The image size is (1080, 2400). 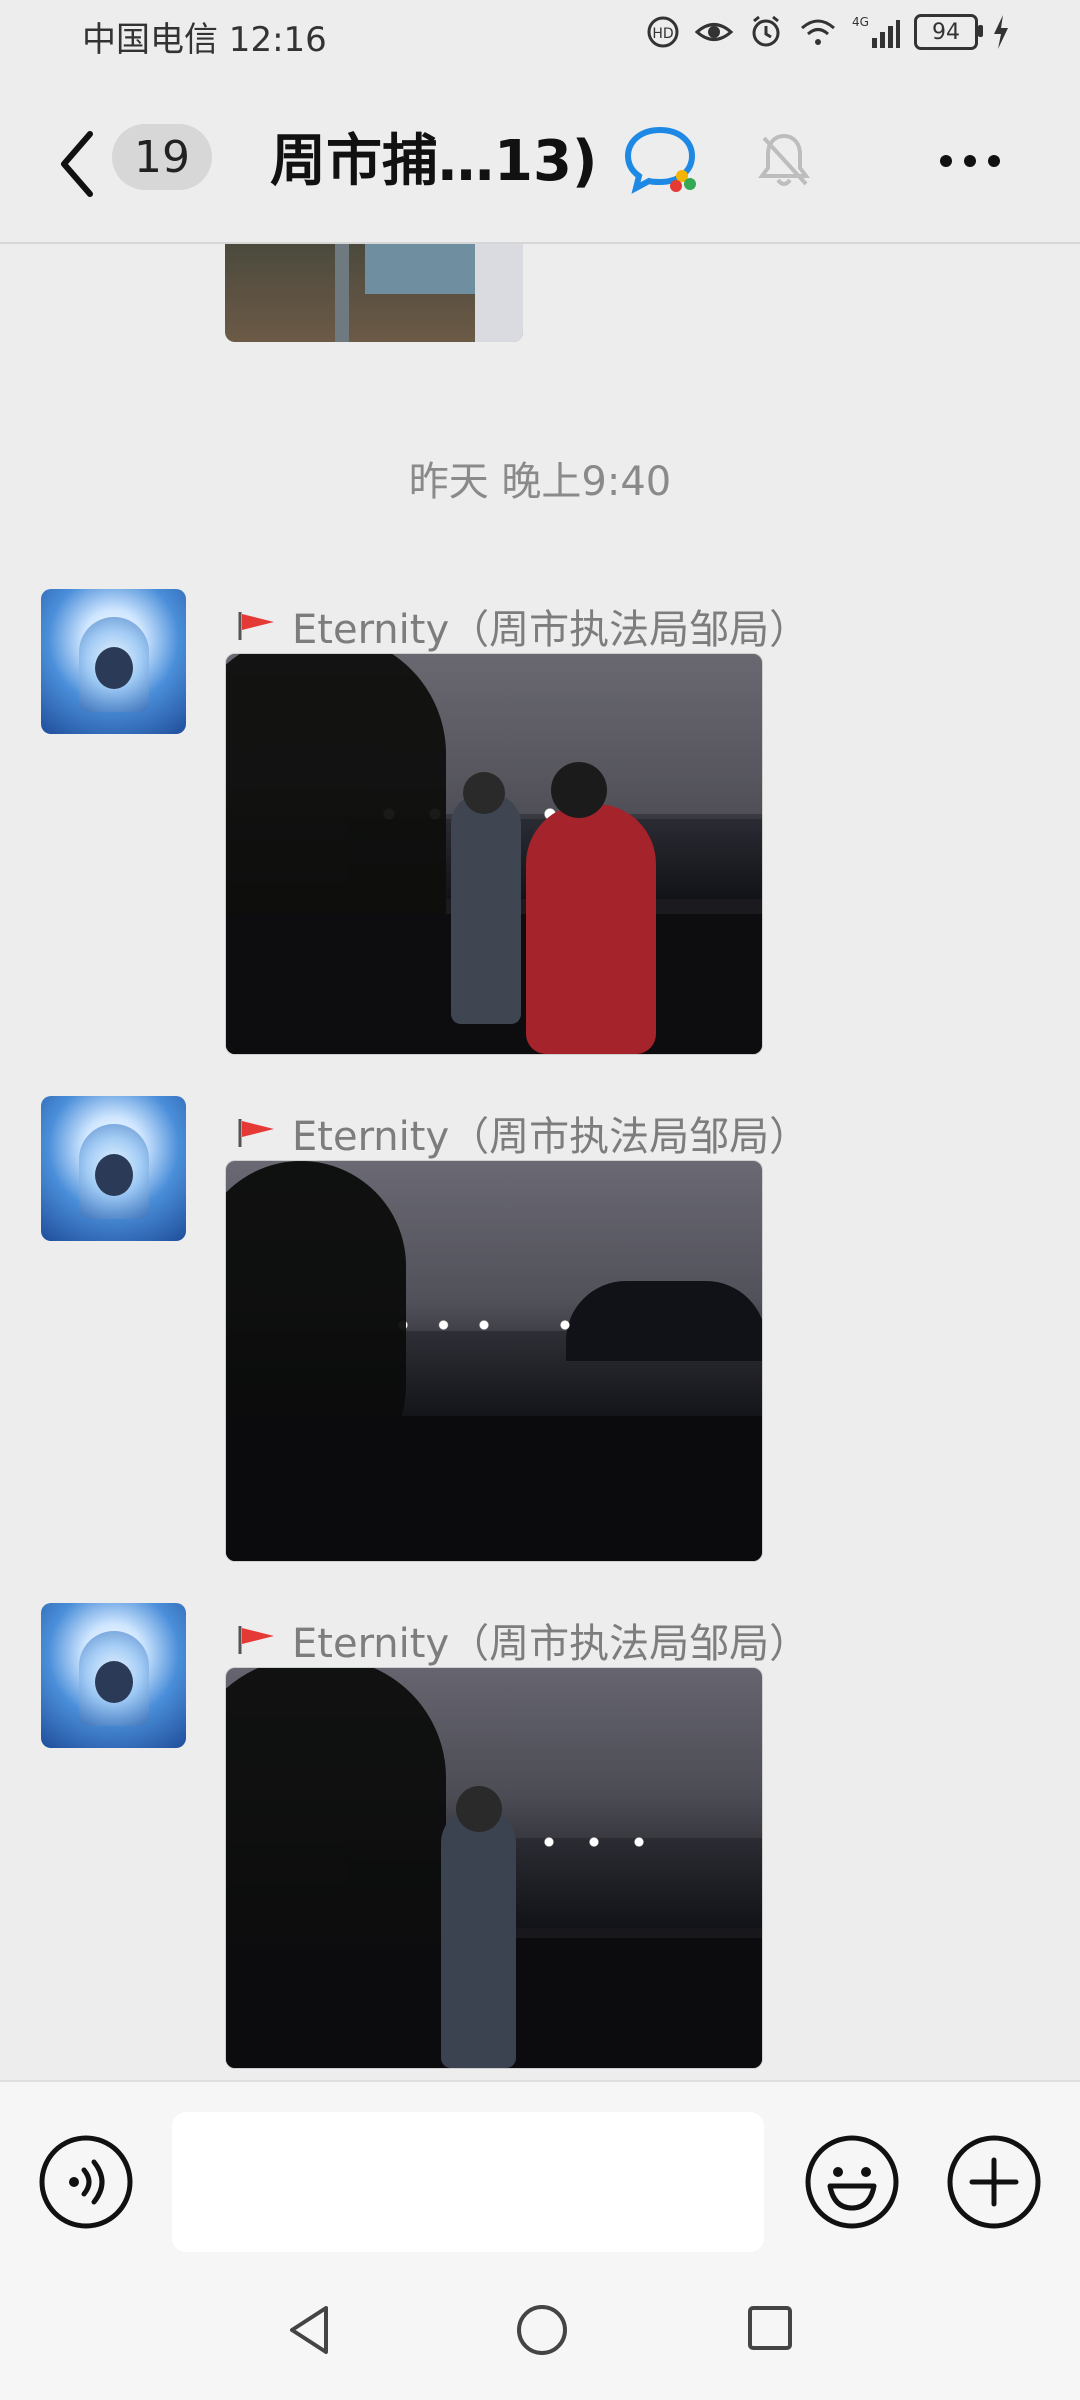 I want to click on plus-icon, so click(x=994, y=2182).